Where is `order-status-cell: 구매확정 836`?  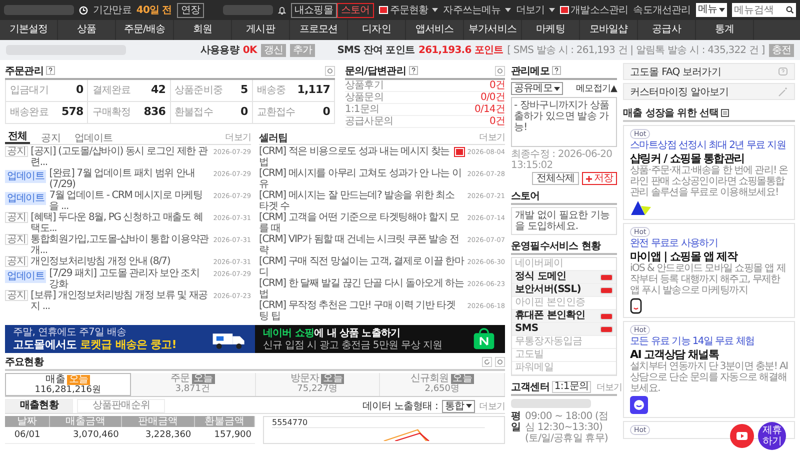 order-status-cell: 구매확정 836 is located at coordinates (129, 113).